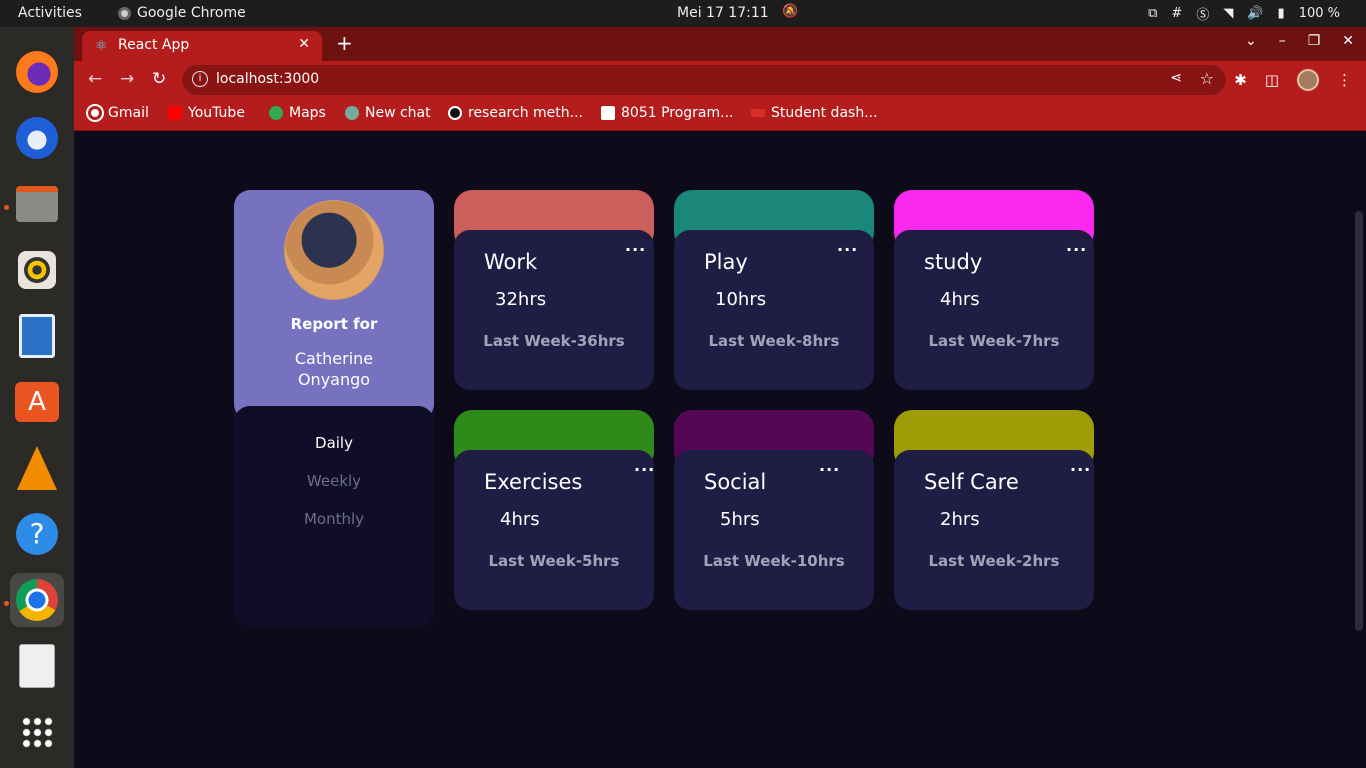  Describe the element at coordinates (774, 290) in the screenshot. I see `activity-card-play: Play ··· 10hrs Last Week-8hrs` at that location.